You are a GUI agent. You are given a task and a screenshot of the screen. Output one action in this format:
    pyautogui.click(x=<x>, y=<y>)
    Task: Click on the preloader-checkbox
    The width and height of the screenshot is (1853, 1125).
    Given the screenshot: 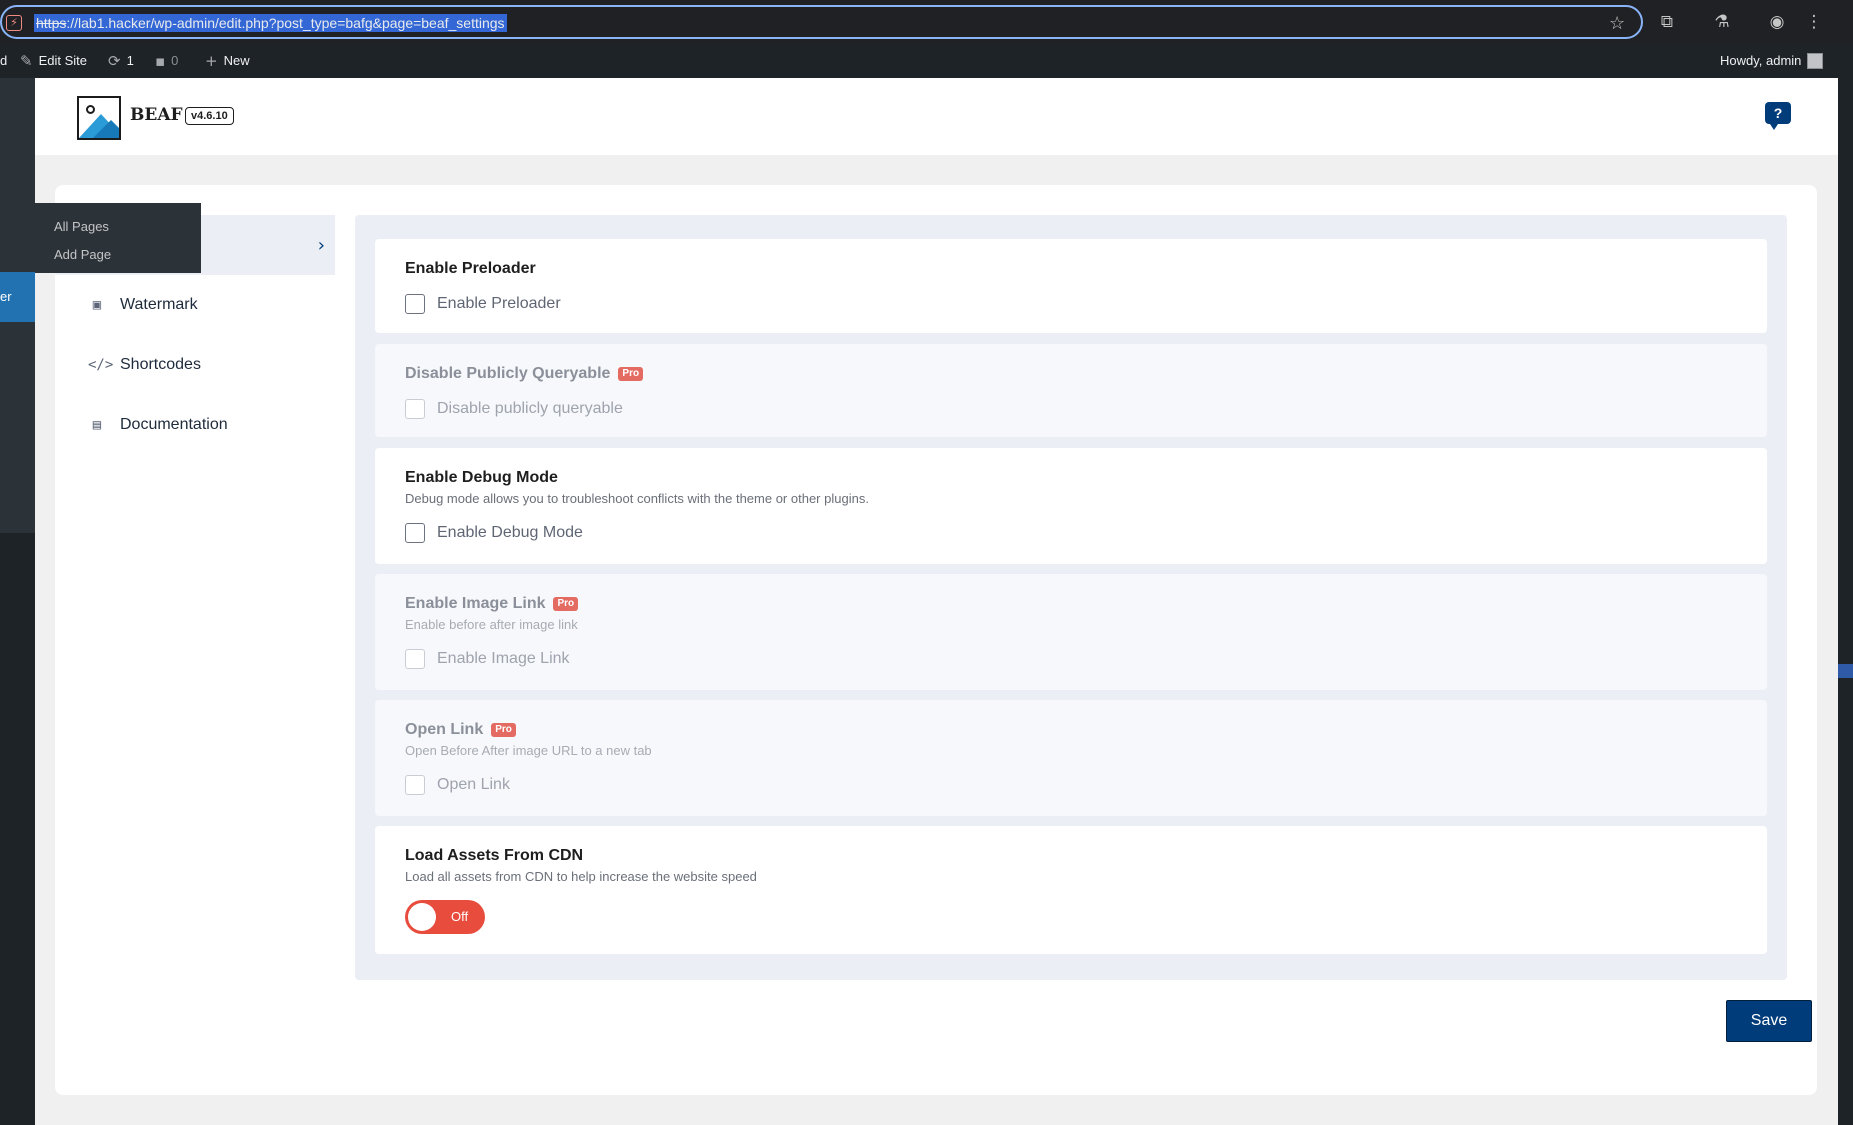 What is the action you would take?
    pyautogui.click(x=415, y=304)
    